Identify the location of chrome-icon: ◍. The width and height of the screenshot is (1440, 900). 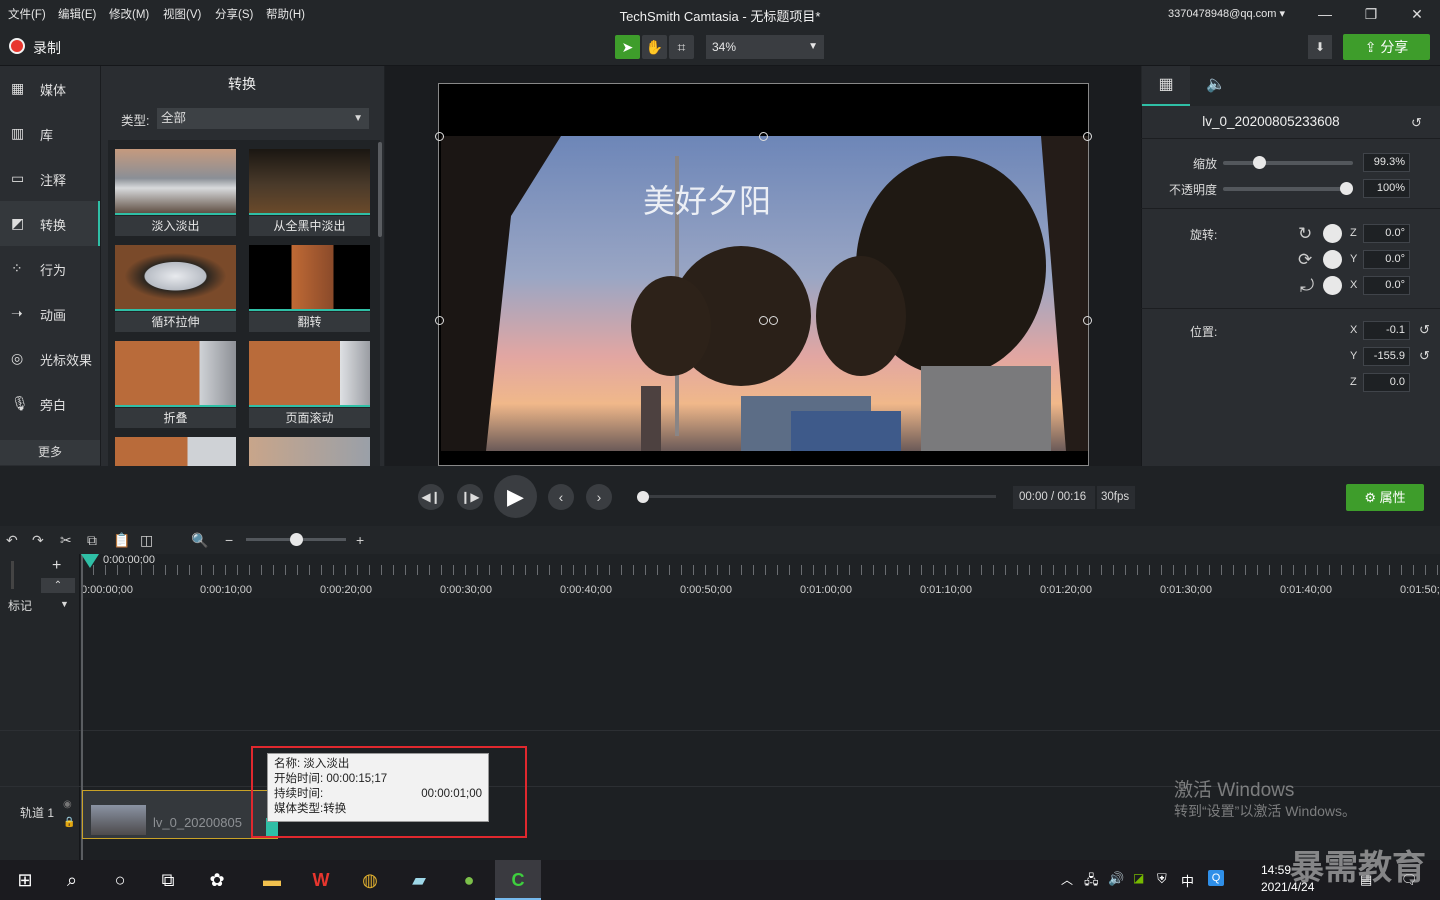
(370, 880).